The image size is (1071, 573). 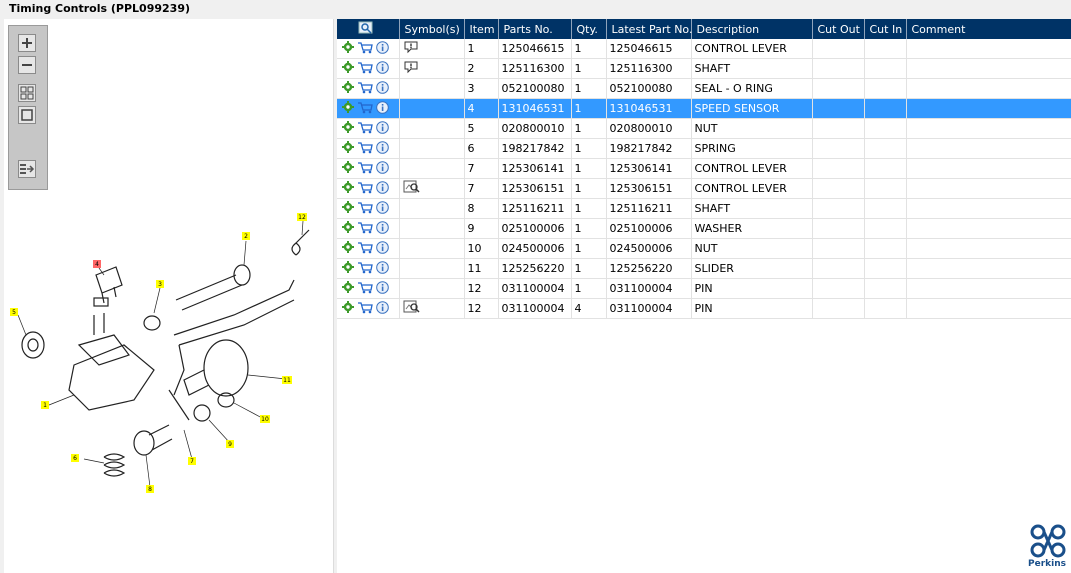 What do you see at coordinates (535, 49) in the screenshot?
I see `cell-part-no: 125046615` at bounding box center [535, 49].